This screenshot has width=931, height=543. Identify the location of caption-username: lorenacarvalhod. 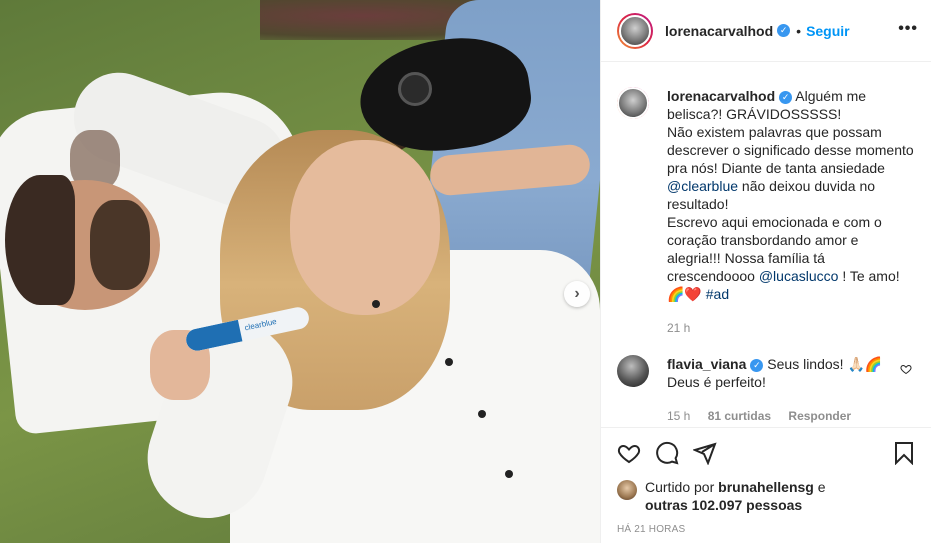
(721, 96).